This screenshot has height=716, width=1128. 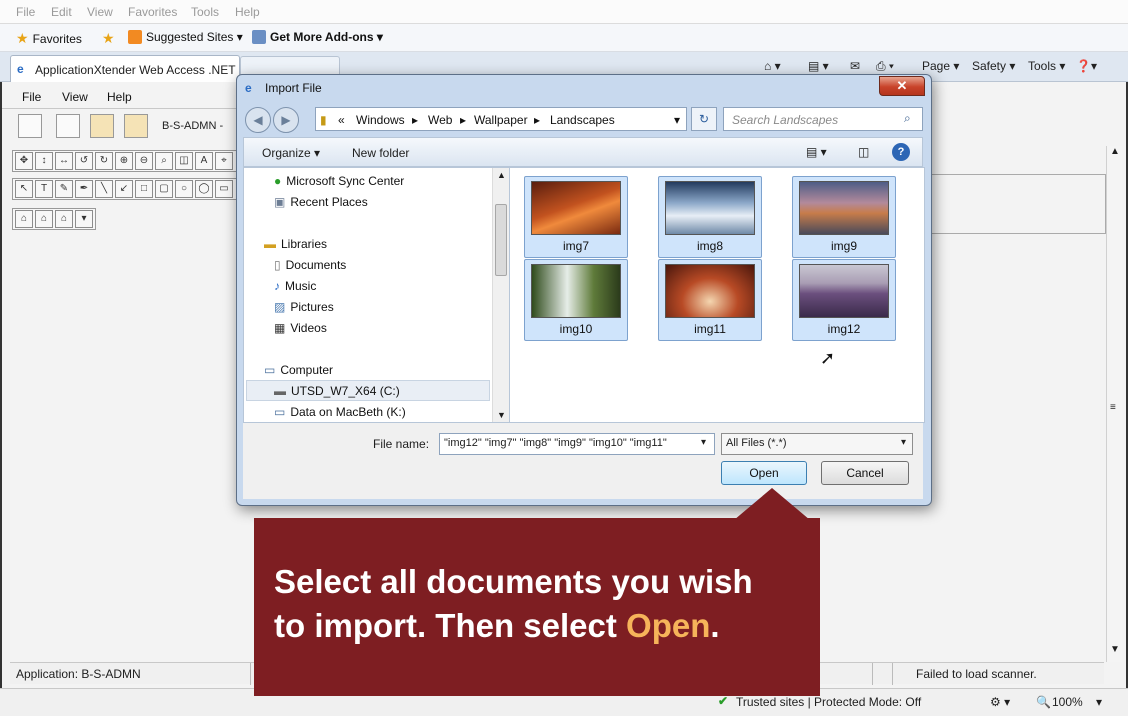 What do you see at coordinates (865, 473) in the screenshot?
I see `cancel-button: Cancel` at bounding box center [865, 473].